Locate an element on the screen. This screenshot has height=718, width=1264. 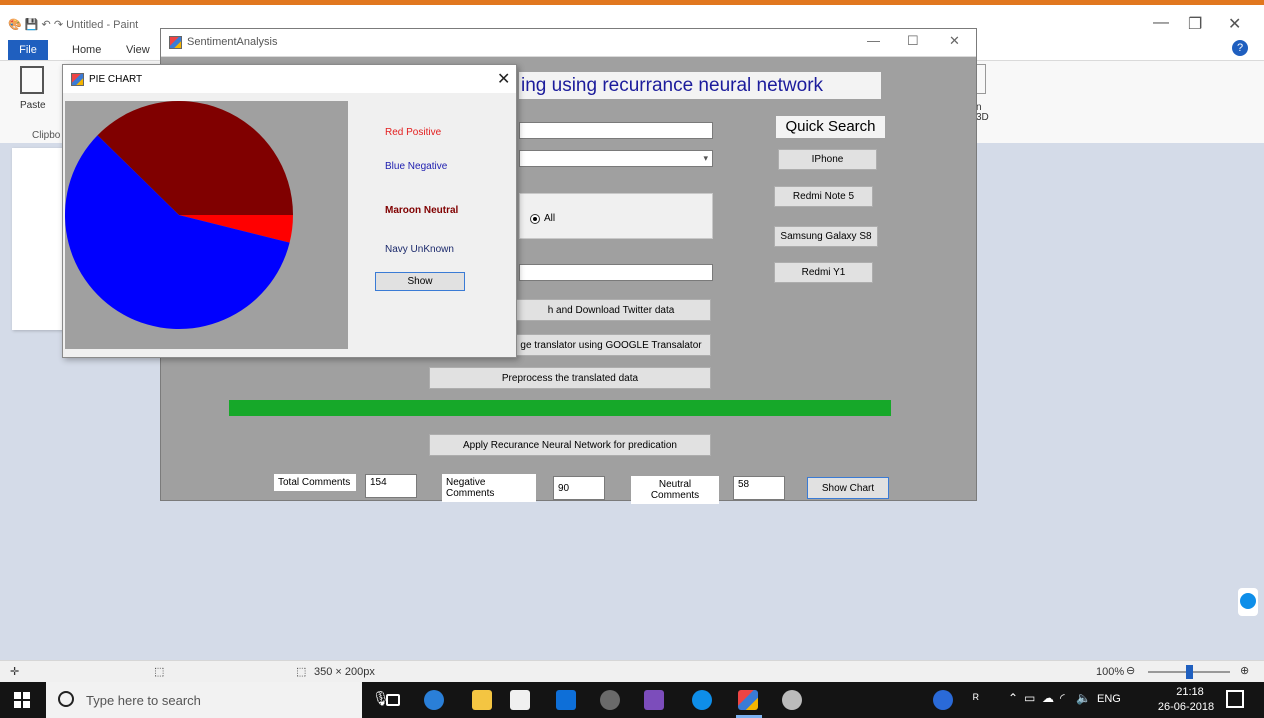
file-explorer-icon is located at coordinates (482, 700).